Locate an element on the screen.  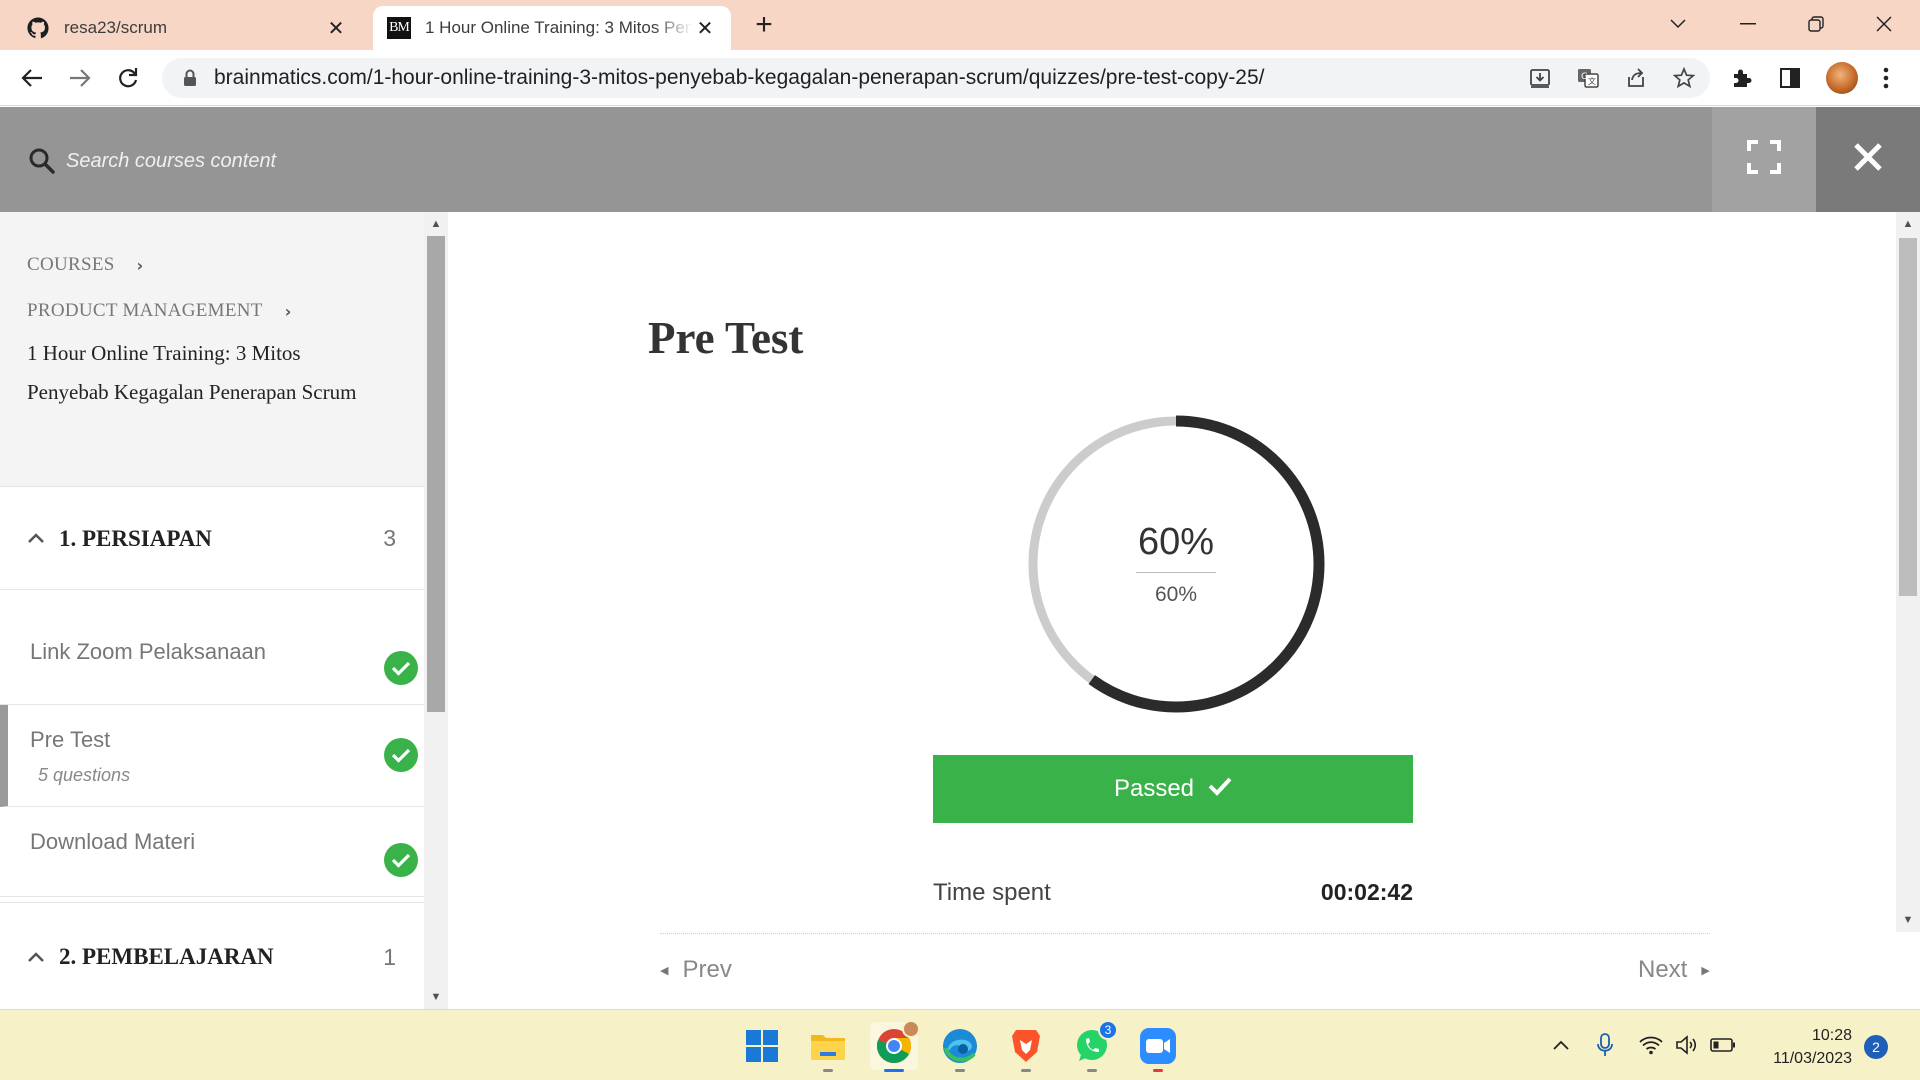
notification-badge: 2 is located at coordinates (1876, 1047).